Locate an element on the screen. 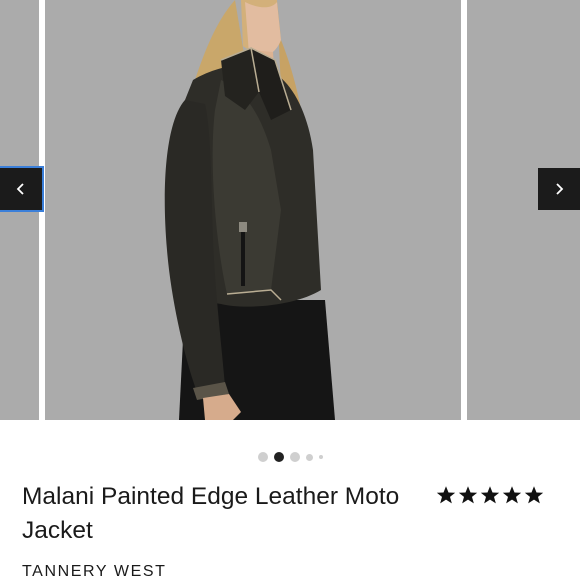 This screenshot has width=580, height=580. carousel-prev-button is located at coordinates (22, 189).